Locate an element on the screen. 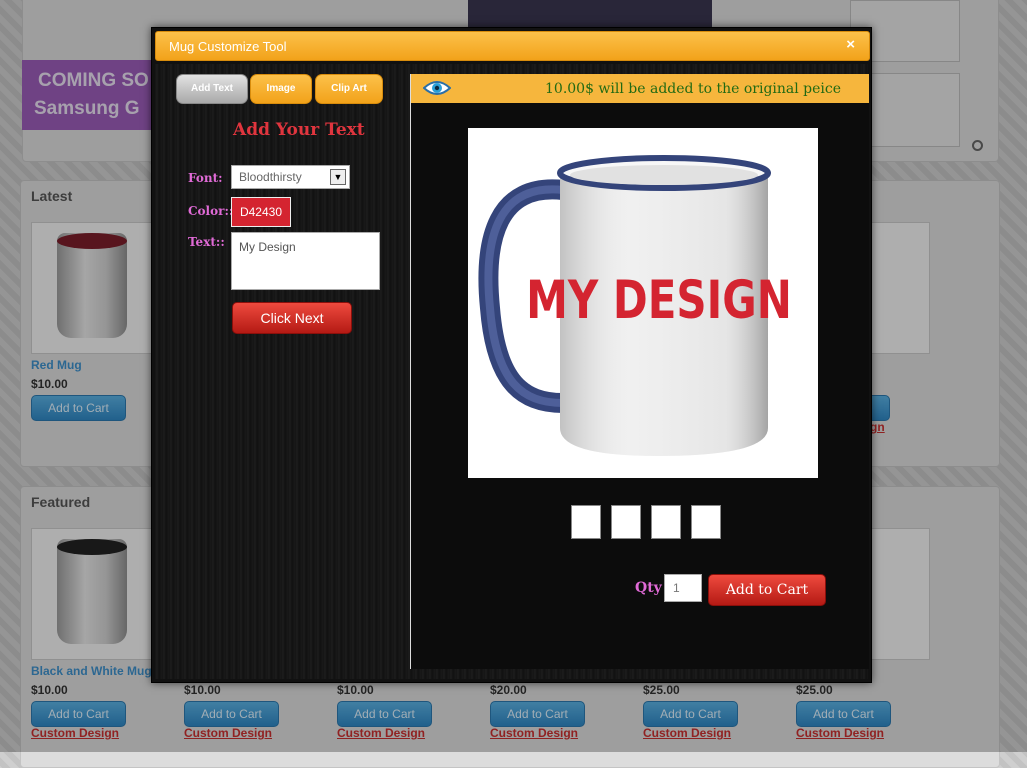 This screenshot has height=768, width=1027. color-picker: D42430 is located at coordinates (261, 212).